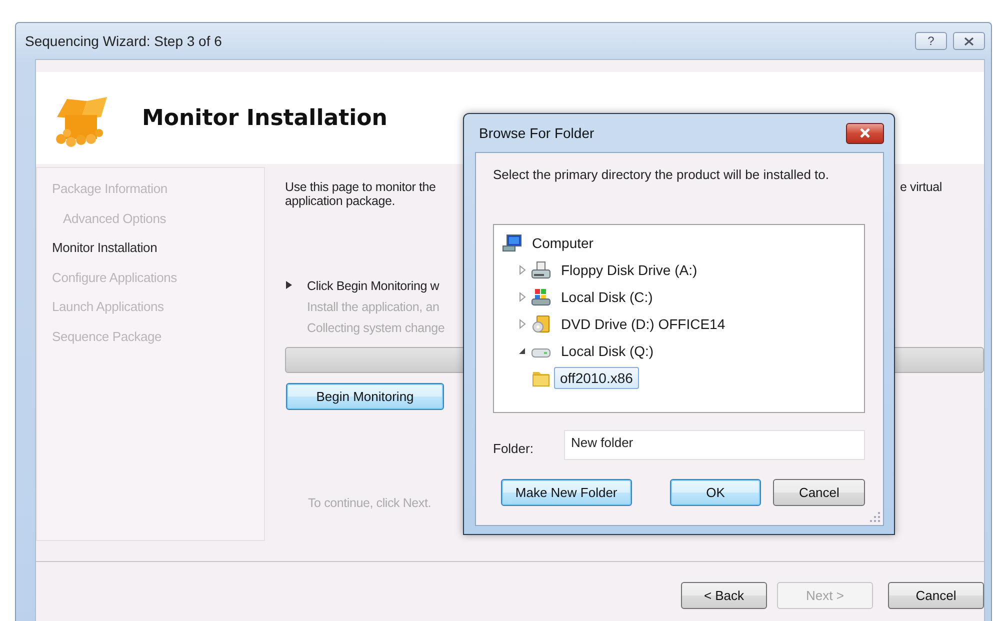 The width and height of the screenshot is (996, 621). Describe the element at coordinates (875, 517) in the screenshot. I see `resize-grip-icon` at that location.